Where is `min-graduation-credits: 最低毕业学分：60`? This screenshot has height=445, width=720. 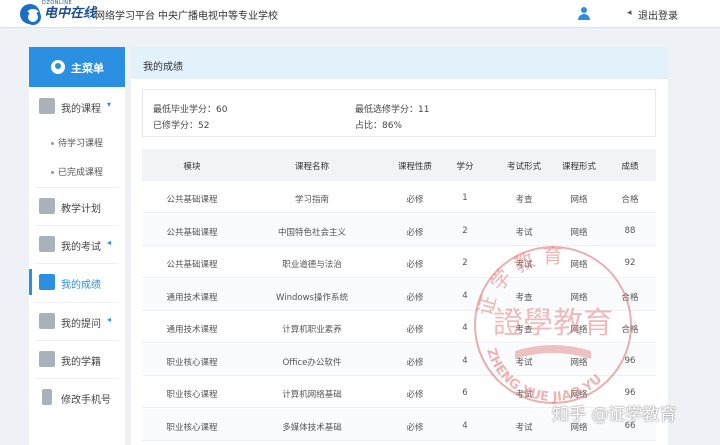
min-graduation-credits: 最低毕业学分：60 is located at coordinates (190, 110).